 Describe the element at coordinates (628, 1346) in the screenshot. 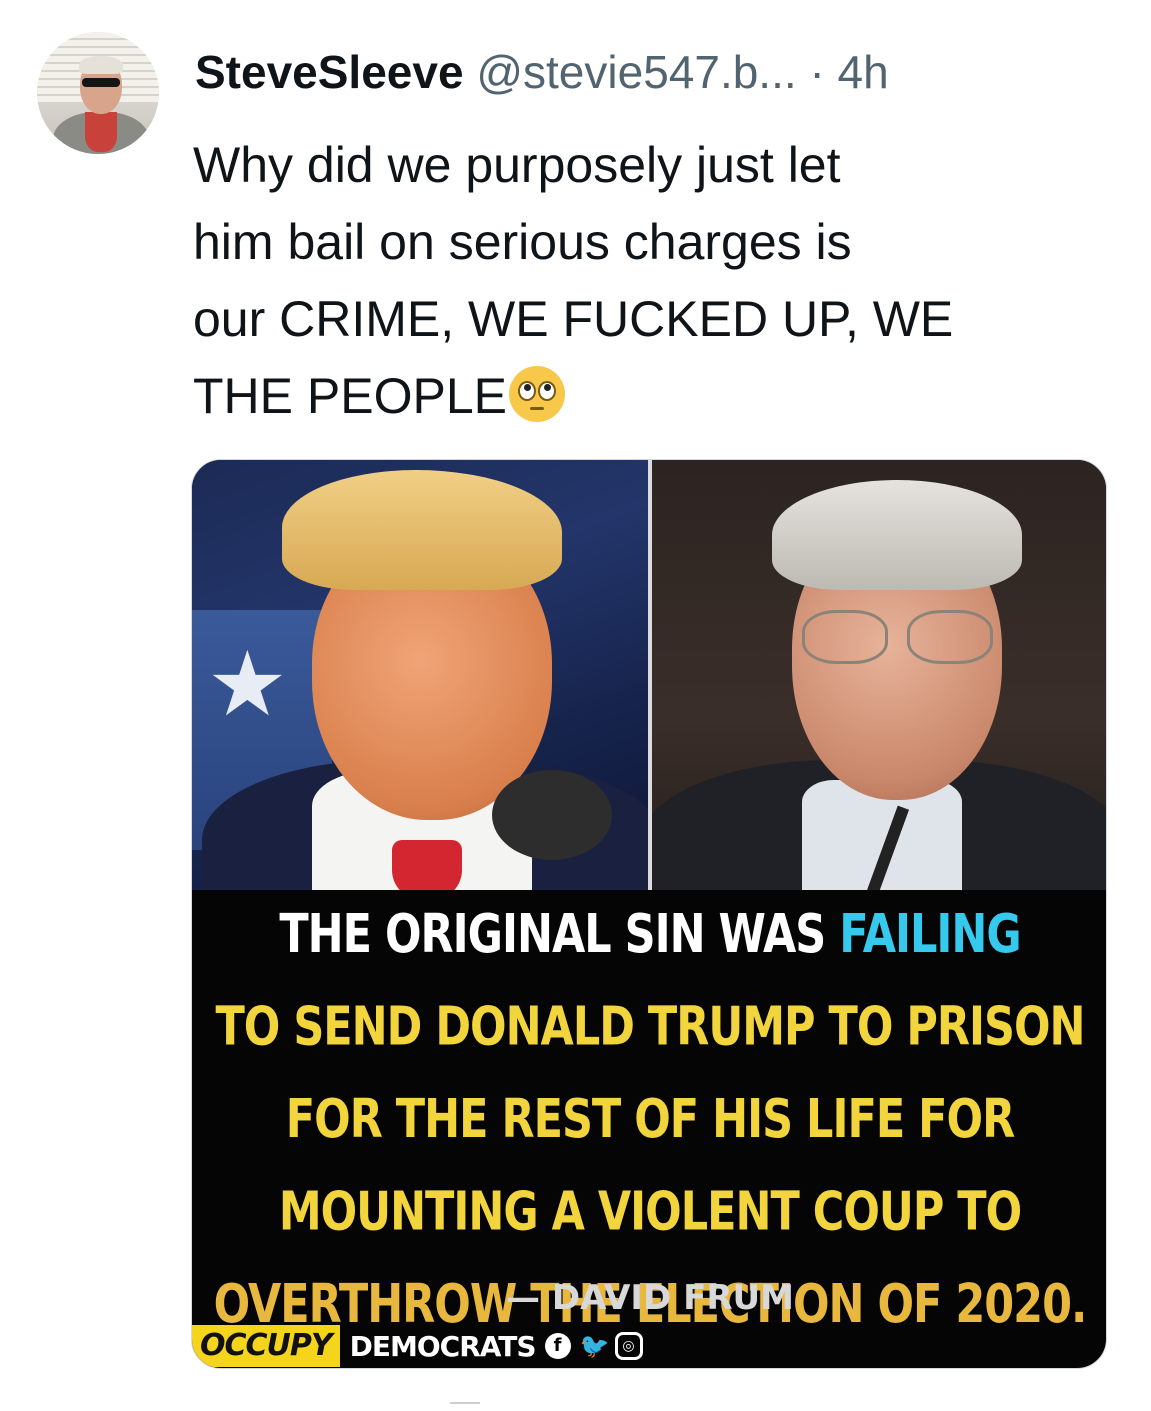

I see `instagram-icon: ◎` at that location.